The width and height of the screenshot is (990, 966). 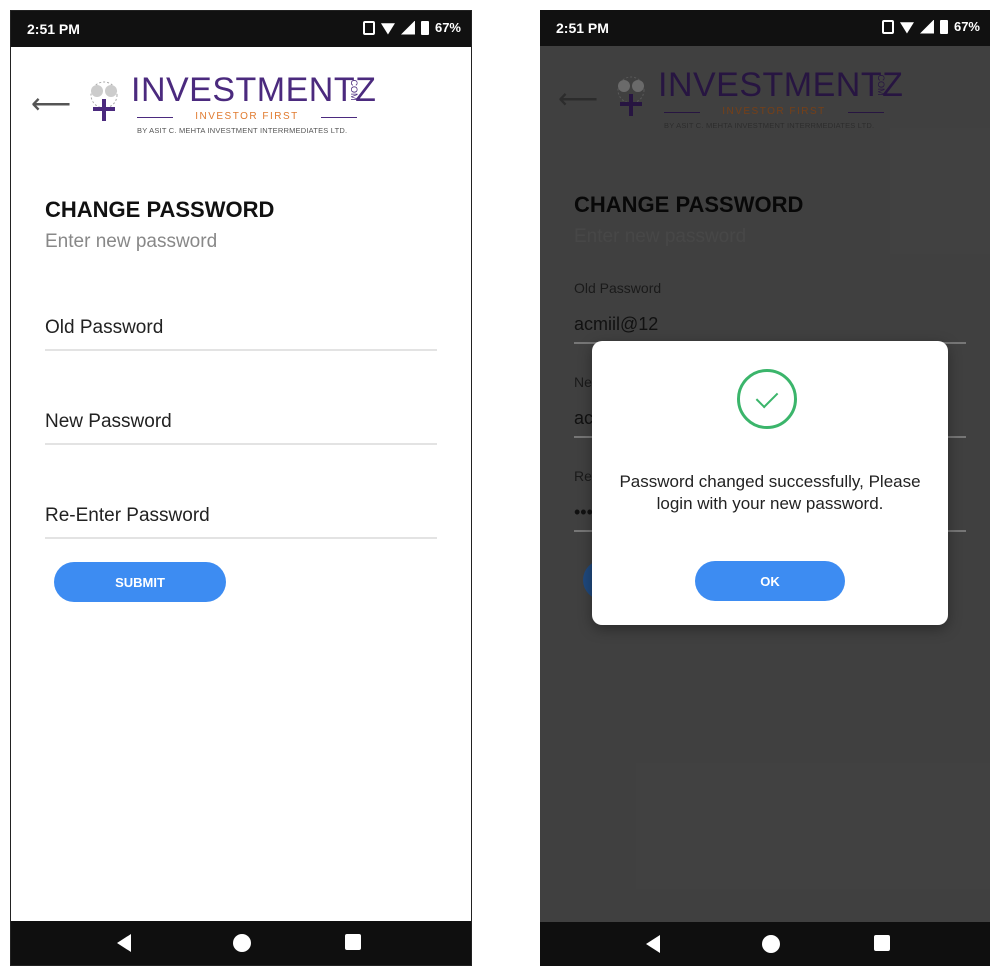 What do you see at coordinates (140, 582) in the screenshot?
I see `submit-button: SUBMIT` at bounding box center [140, 582].